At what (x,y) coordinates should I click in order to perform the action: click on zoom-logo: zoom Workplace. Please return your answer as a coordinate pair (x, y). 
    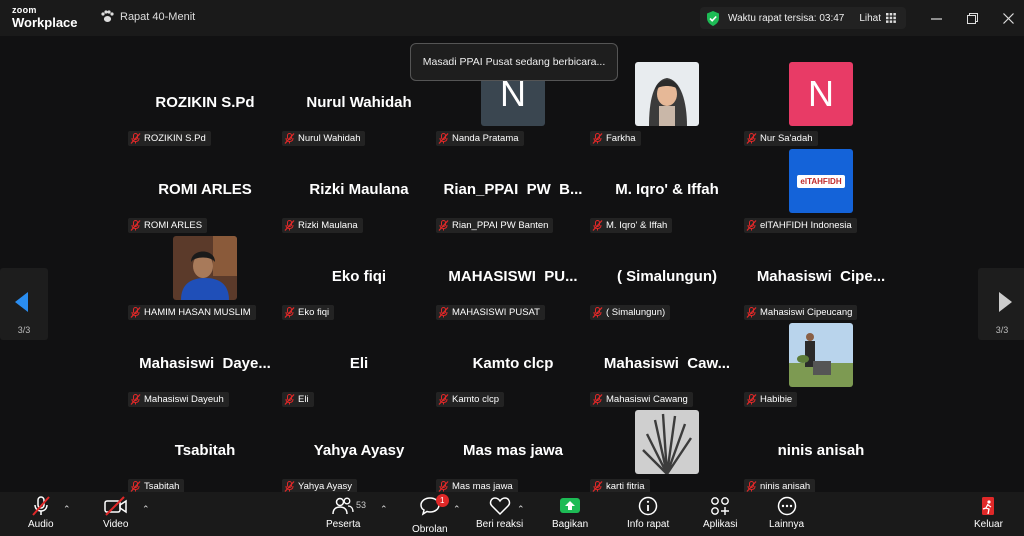
    Looking at the image, I should click on (45, 17).